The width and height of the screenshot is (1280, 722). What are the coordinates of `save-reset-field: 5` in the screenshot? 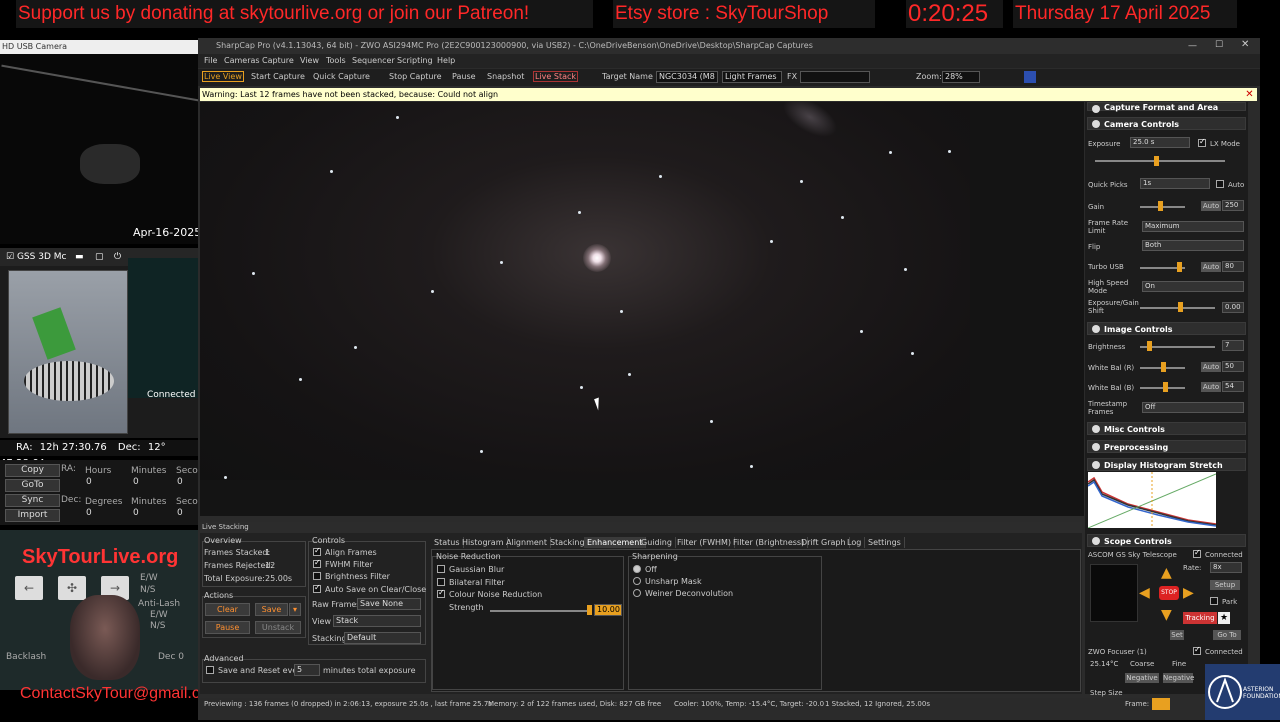 It's located at (307, 670).